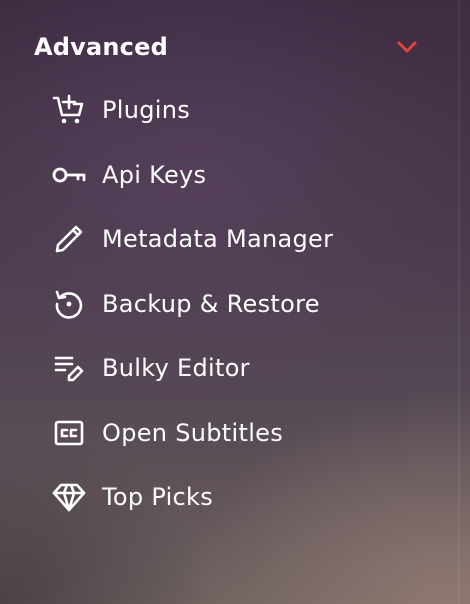  I want to click on menu-item-label: Metadata Manager, so click(218, 239).